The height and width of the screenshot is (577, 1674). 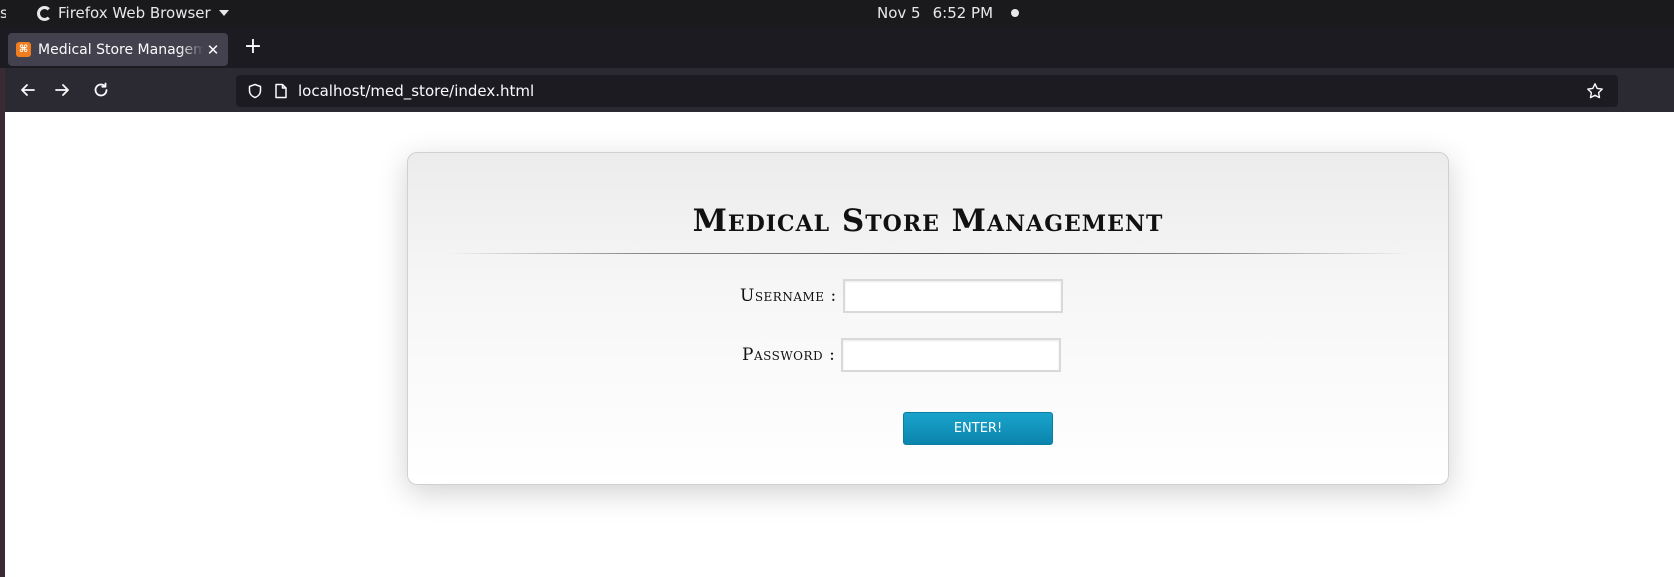 I want to click on reload-button, so click(x=101, y=90).